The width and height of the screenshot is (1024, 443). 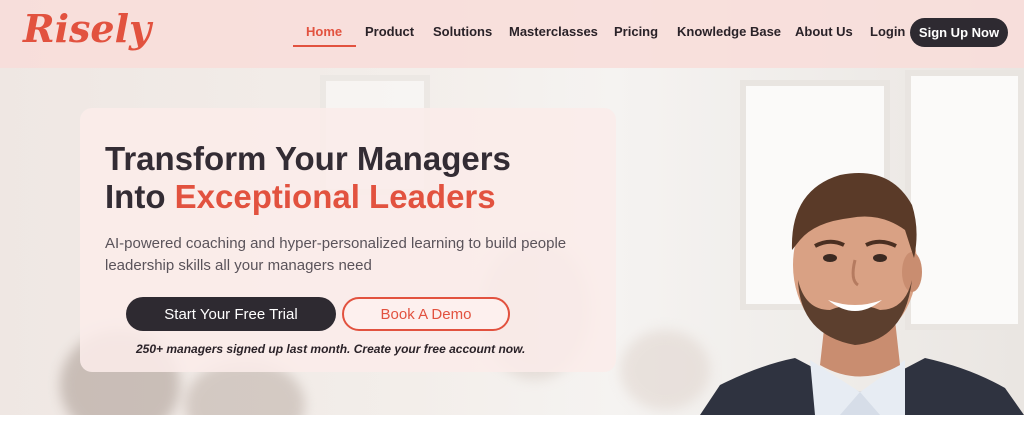 What do you see at coordinates (665, 370) in the screenshot?
I see `background-person-blur` at bounding box center [665, 370].